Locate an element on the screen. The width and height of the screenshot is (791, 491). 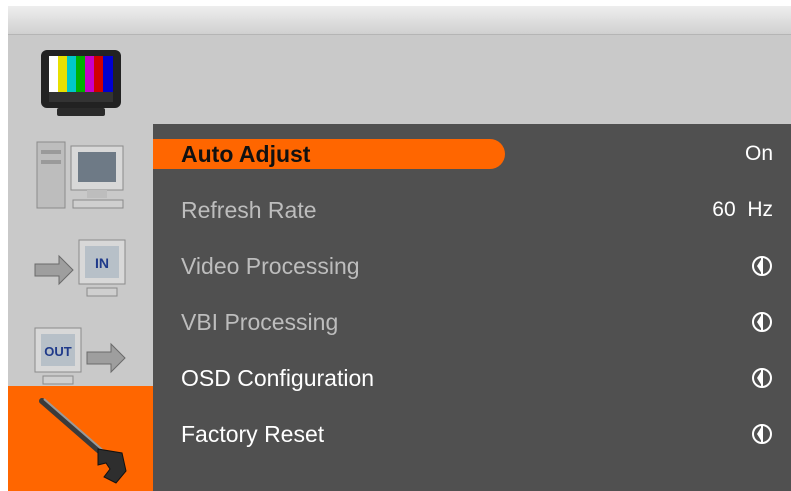
color-bars-tv-icon is located at coordinates (80, 83).